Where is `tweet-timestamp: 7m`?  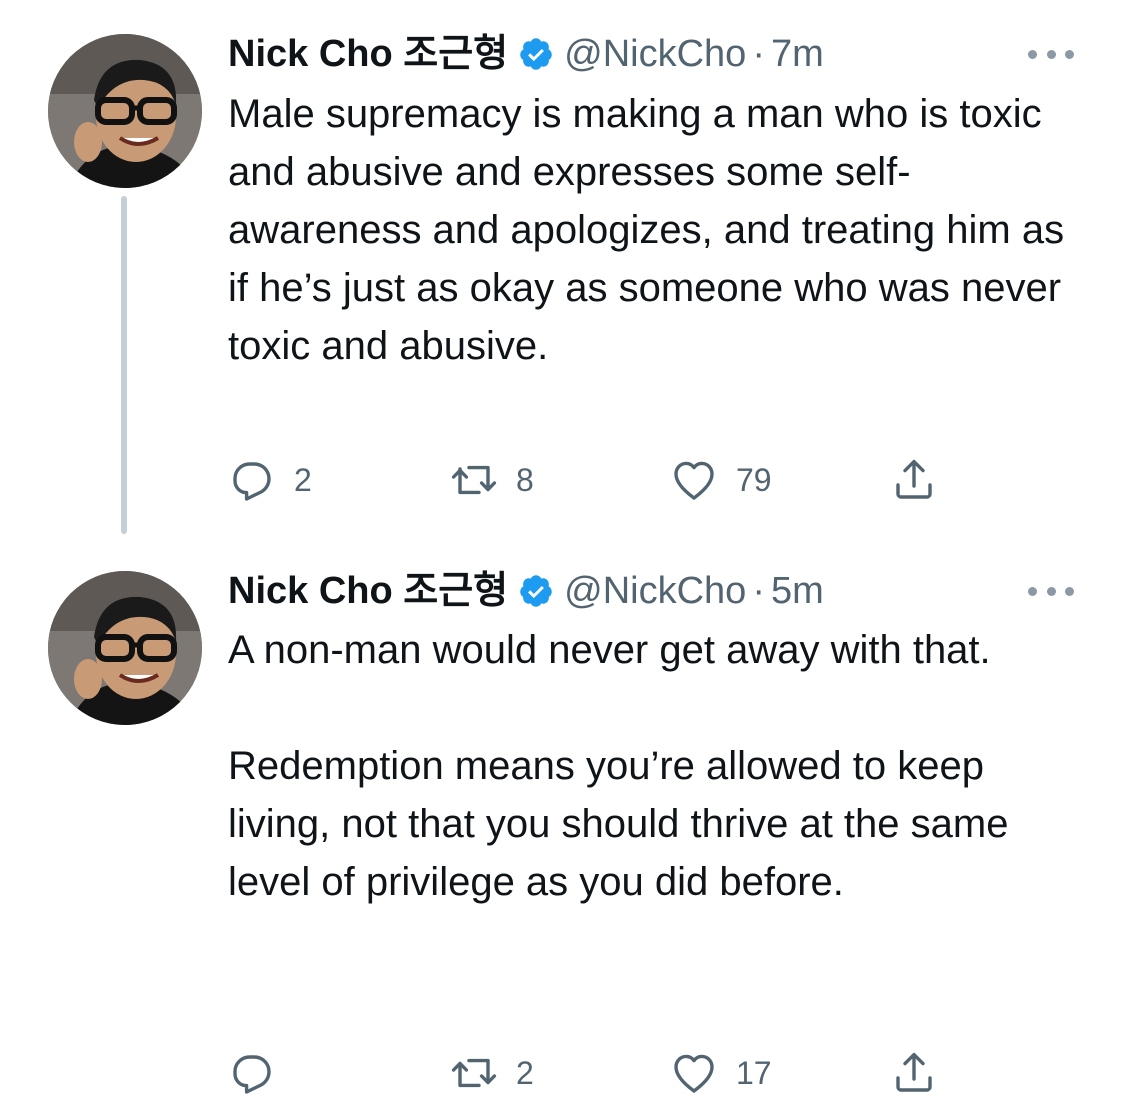
tweet-timestamp: 7m is located at coordinates (797, 54).